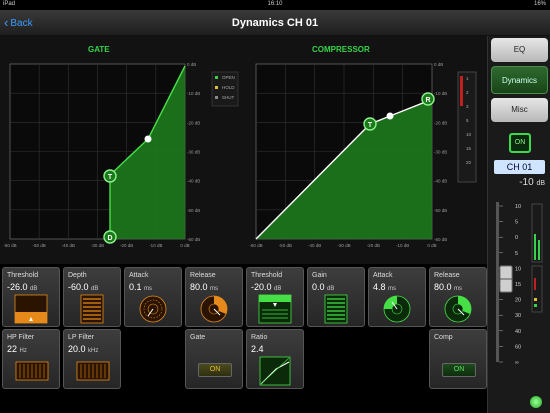 The height and width of the screenshot is (413, 550). Describe the element at coordinates (516, 238) in the screenshot. I see `fader-scale-label: 0` at that location.